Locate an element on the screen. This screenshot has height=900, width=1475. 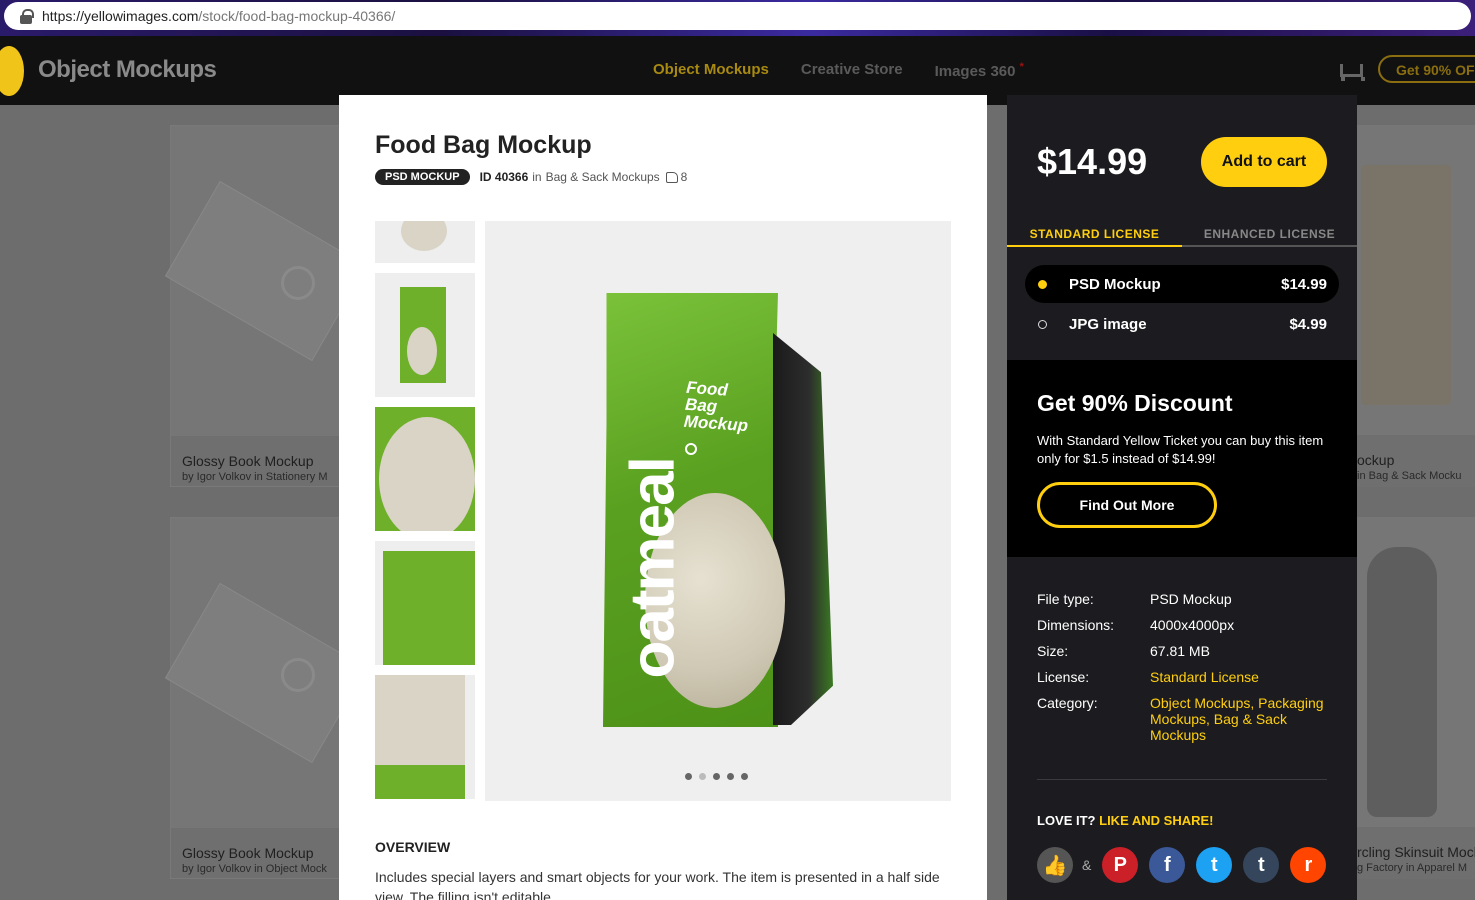
price: $14.99 is located at coordinates (1092, 161).